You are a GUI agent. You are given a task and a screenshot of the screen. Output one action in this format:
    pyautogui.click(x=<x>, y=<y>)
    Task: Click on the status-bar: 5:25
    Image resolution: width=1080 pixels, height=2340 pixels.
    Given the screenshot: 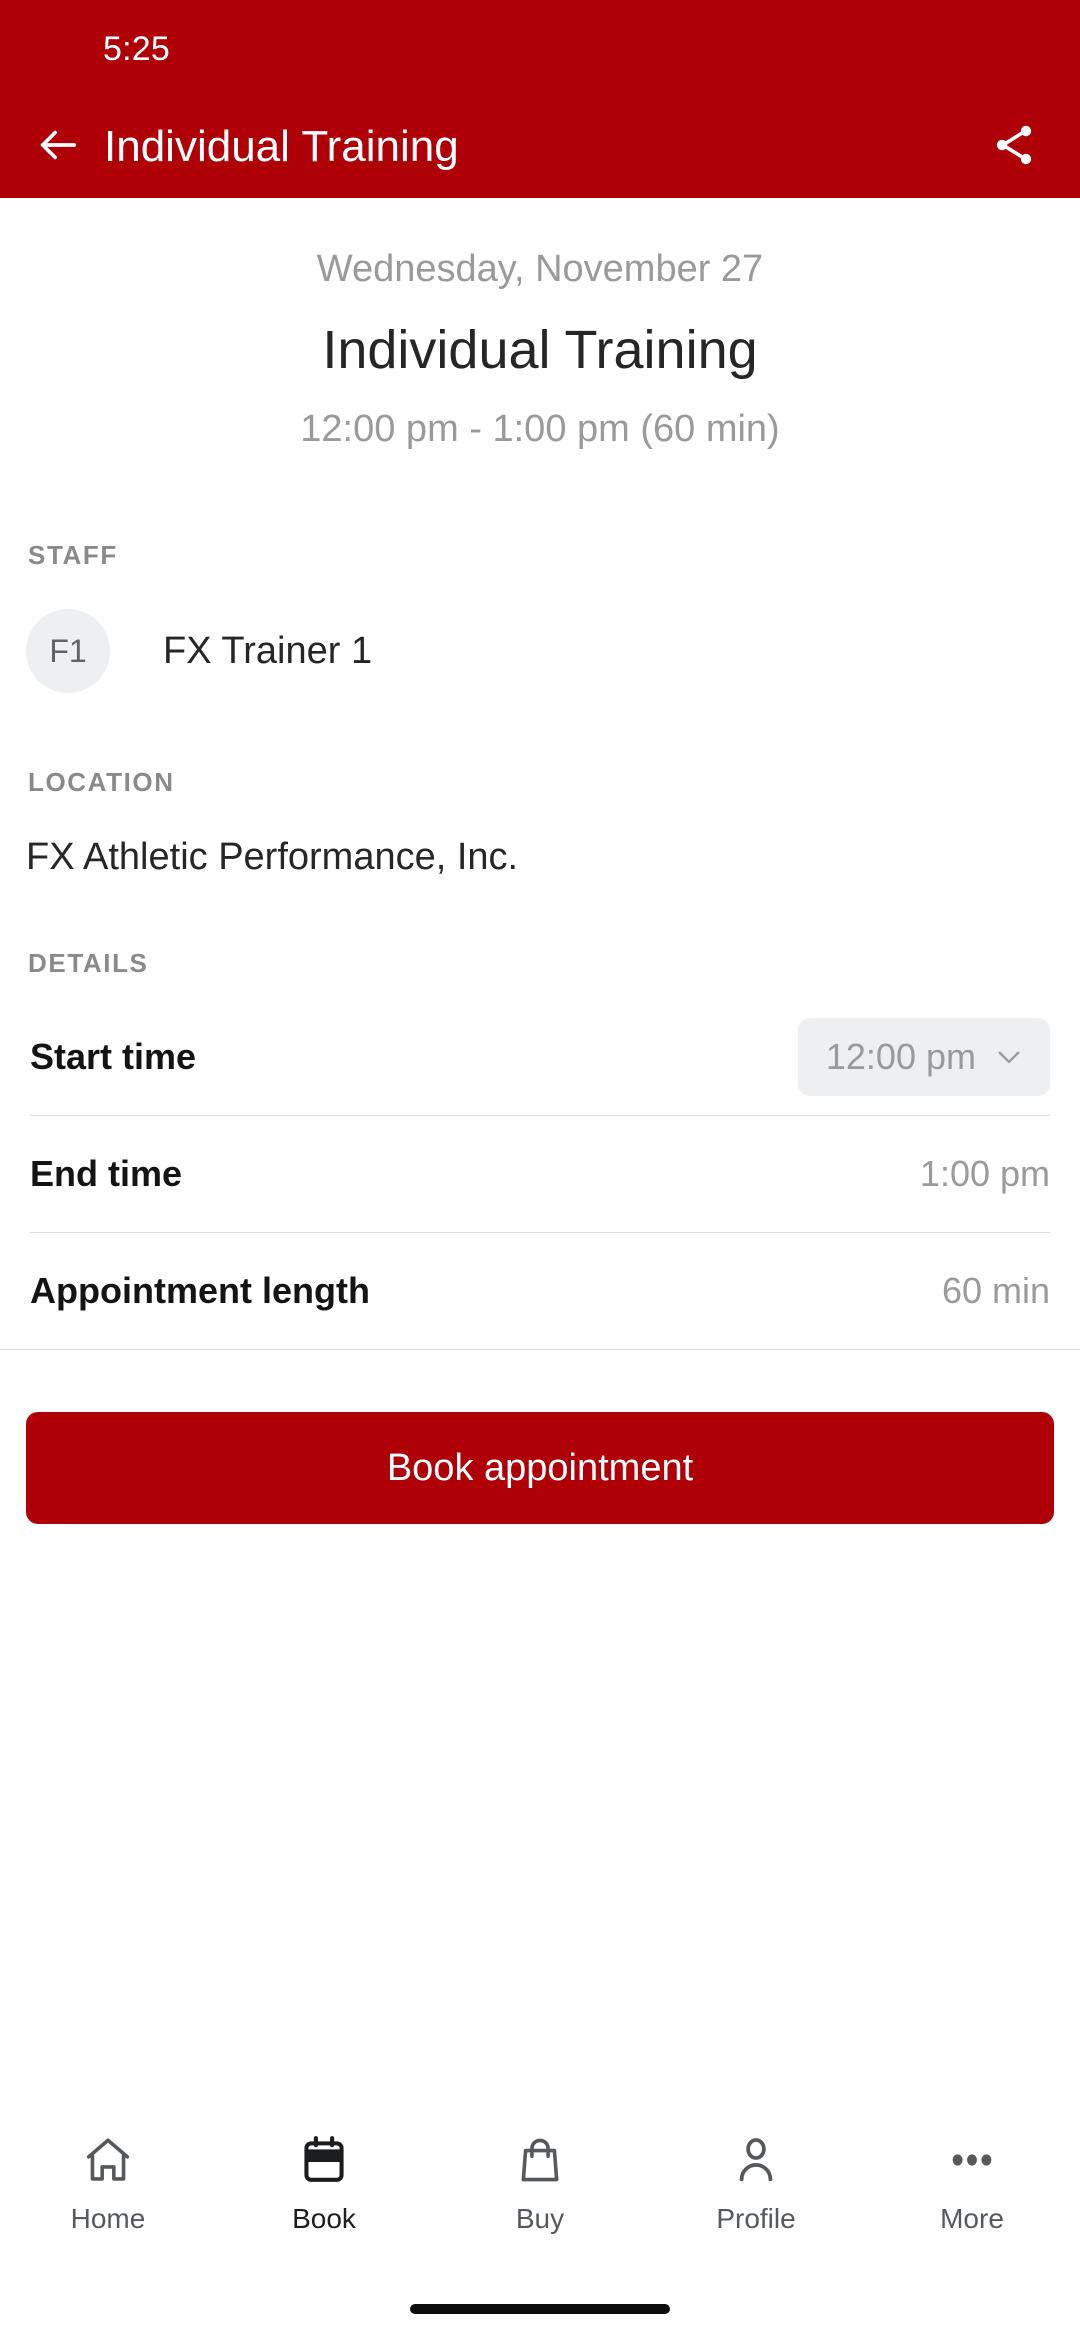 What is the action you would take?
    pyautogui.click(x=540, y=48)
    